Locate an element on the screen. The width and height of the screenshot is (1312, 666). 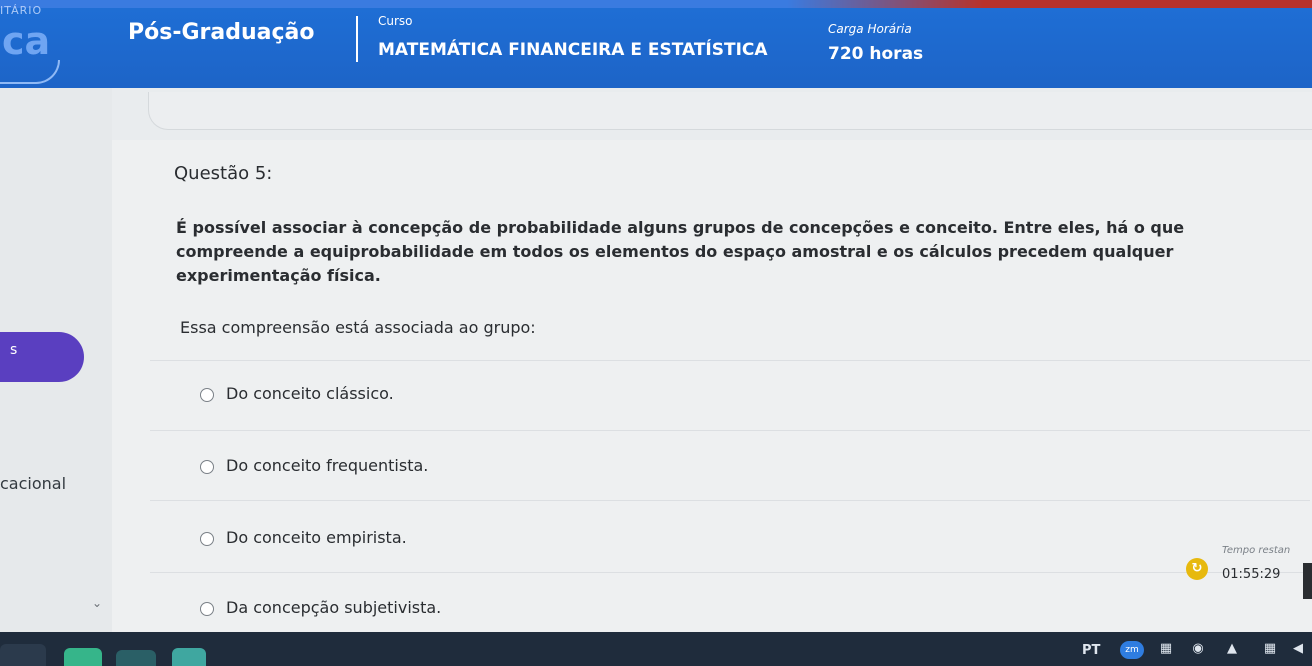
timer-panel-edge is located at coordinates (1307, 581).